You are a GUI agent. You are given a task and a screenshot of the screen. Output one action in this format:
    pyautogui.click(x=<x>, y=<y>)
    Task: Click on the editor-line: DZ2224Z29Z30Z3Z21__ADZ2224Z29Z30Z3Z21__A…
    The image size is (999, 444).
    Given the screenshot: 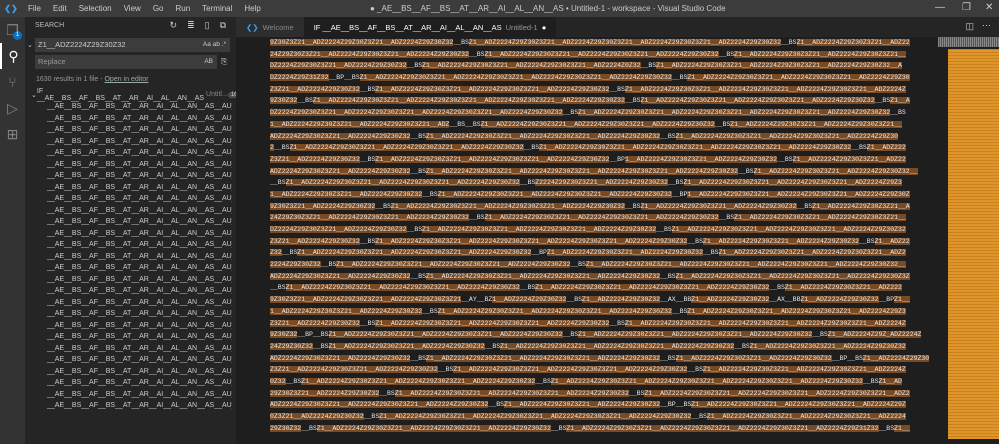 What is the action you would take?
    pyautogui.click(x=603, y=113)
    